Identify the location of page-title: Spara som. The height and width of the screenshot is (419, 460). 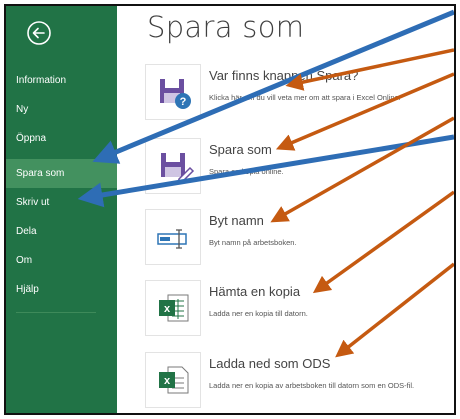
(226, 27).